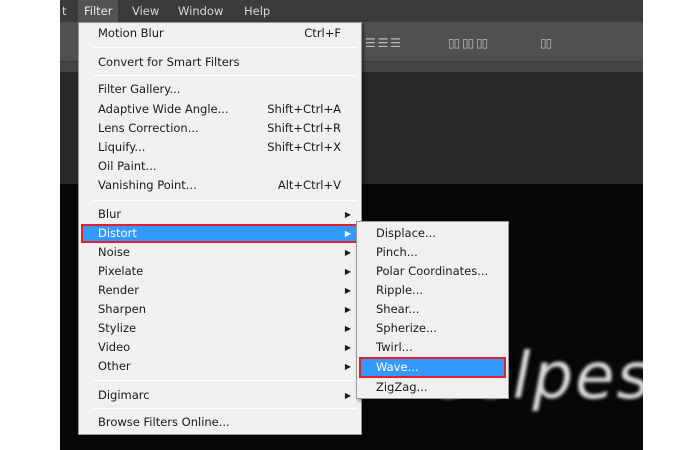 The image size is (700, 450). What do you see at coordinates (220, 271) in the screenshot?
I see `menu-item-pixelate: Pixelate ▶` at bounding box center [220, 271].